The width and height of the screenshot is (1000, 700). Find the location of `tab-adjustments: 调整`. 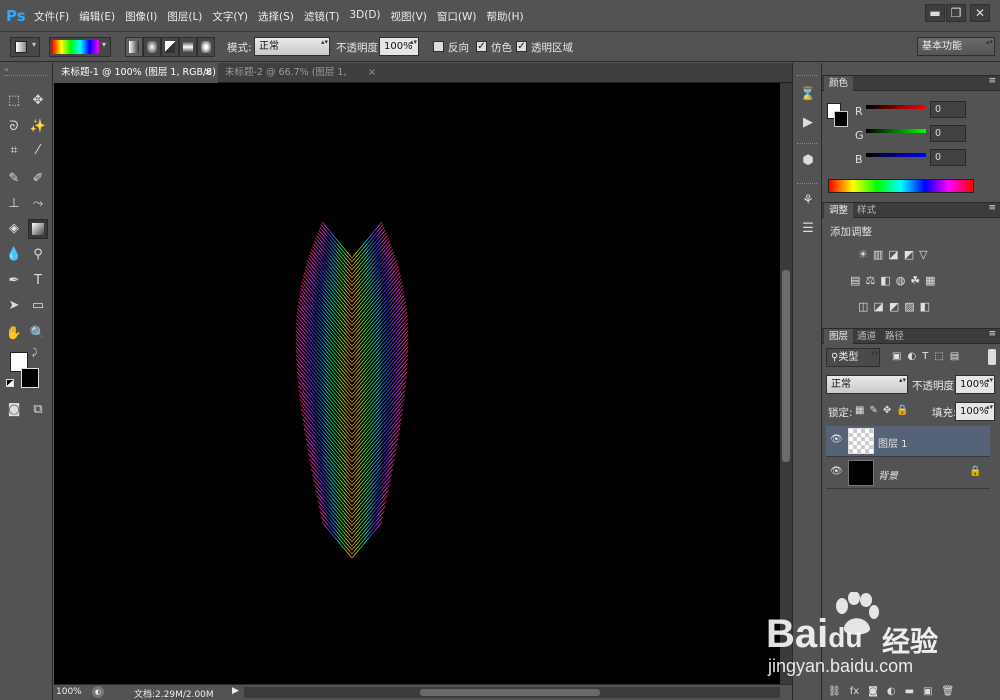

tab-adjustments: 调整 is located at coordinates (839, 210).